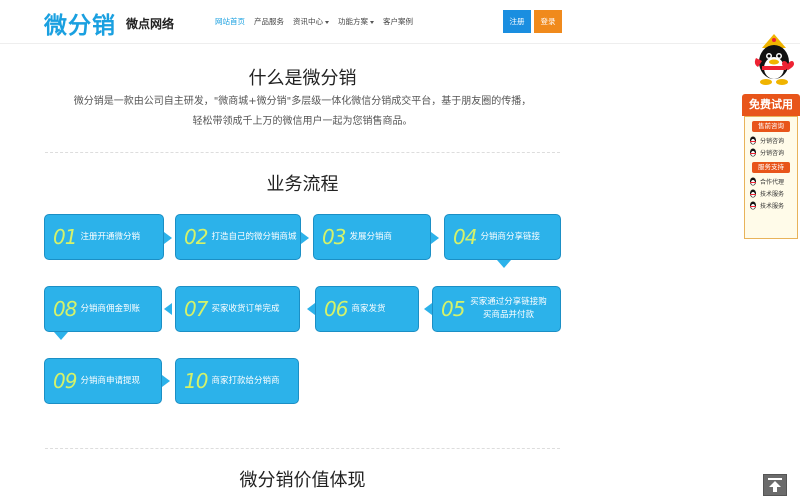 This screenshot has width=800, height=502. I want to click on process-step: 10 商家打款给分销商, so click(237, 381).